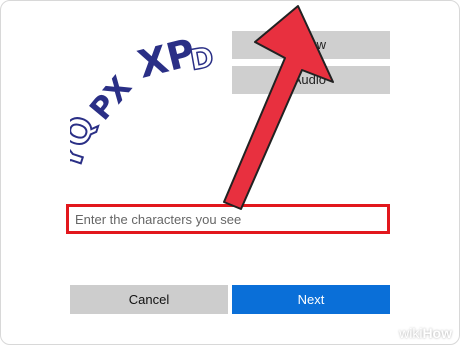 The height and width of the screenshot is (345, 460). I want to click on next-button: Next, so click(311, 299).